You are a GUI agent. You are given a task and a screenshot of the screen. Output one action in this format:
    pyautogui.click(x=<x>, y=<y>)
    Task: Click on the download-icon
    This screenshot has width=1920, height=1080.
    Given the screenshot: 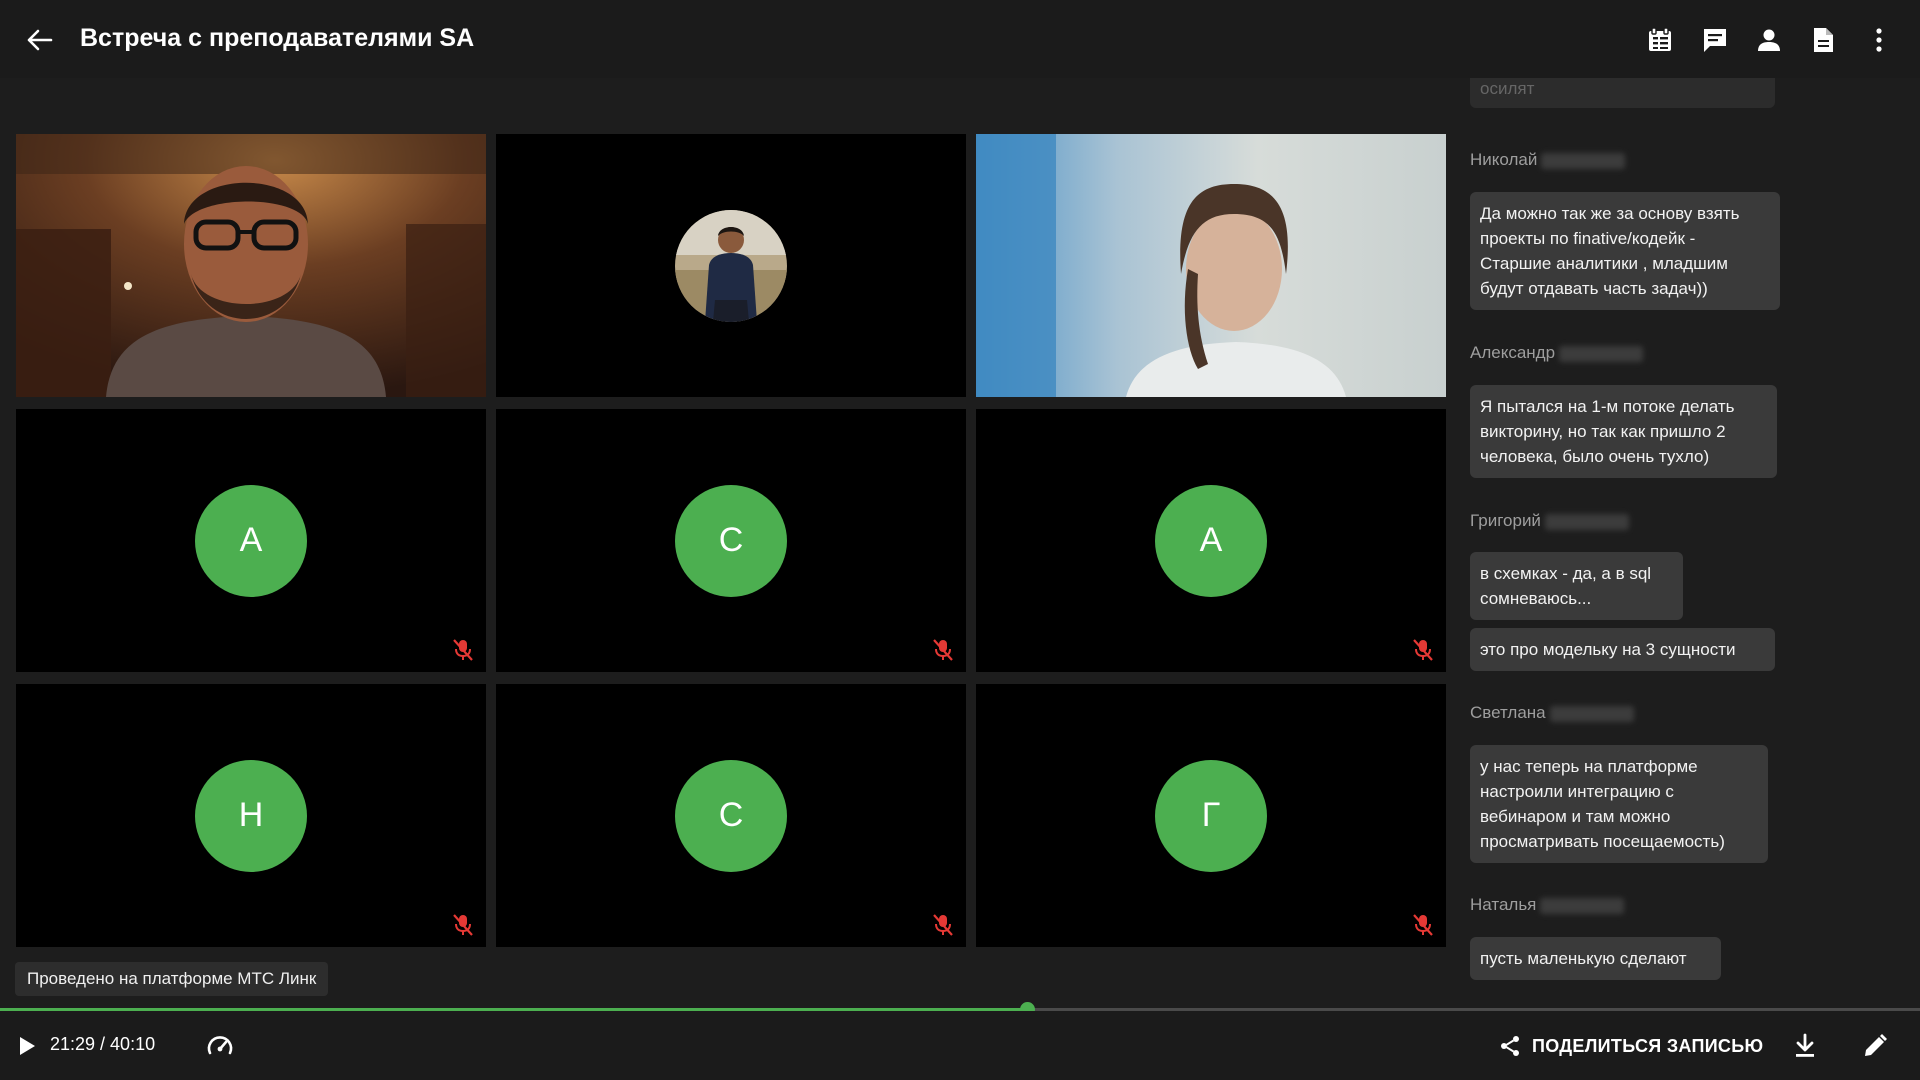 What is the action you would take?
    pyautogui.click(x=1805, y=1046)
    